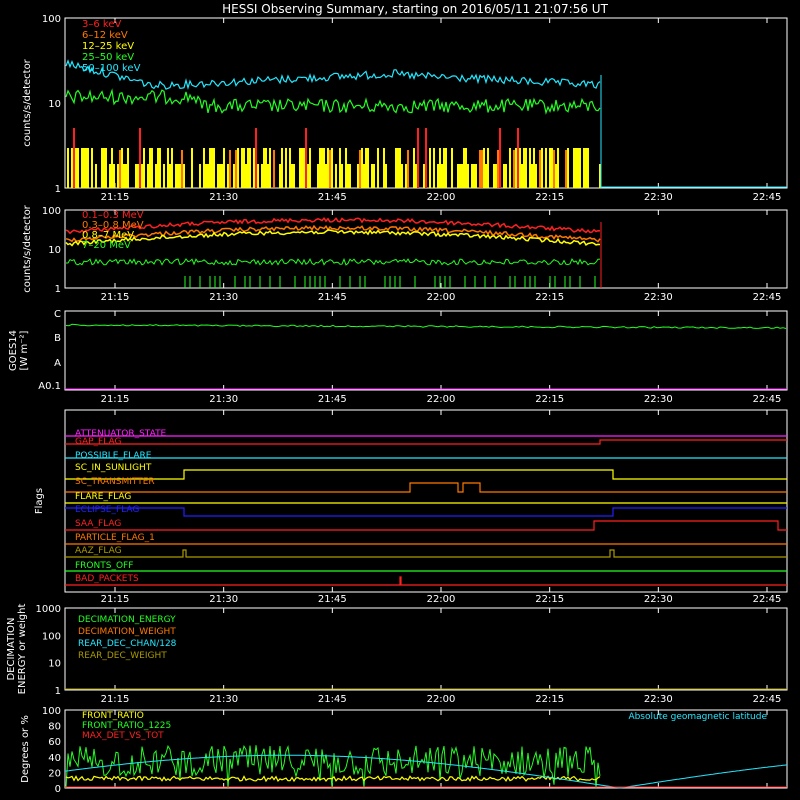 Image resolution: width=800 pixels, height=800 pixels. Describe the element at coordinates (115, 399) in the screenshot. I see `x-tick-label: 21:15` at that location.